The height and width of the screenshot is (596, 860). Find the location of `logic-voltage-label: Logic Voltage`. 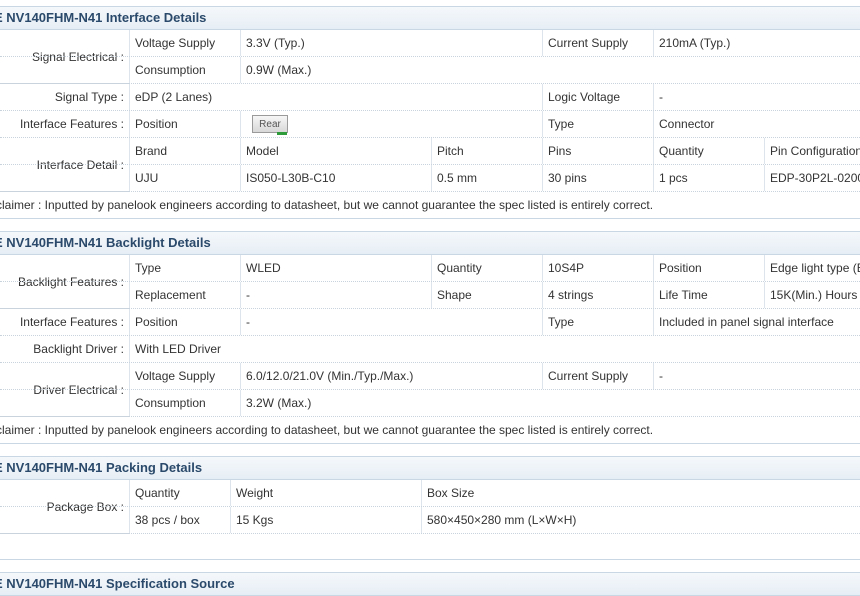

logic-voltage-label: Logic Voltage is located at coordinates (597, 97).